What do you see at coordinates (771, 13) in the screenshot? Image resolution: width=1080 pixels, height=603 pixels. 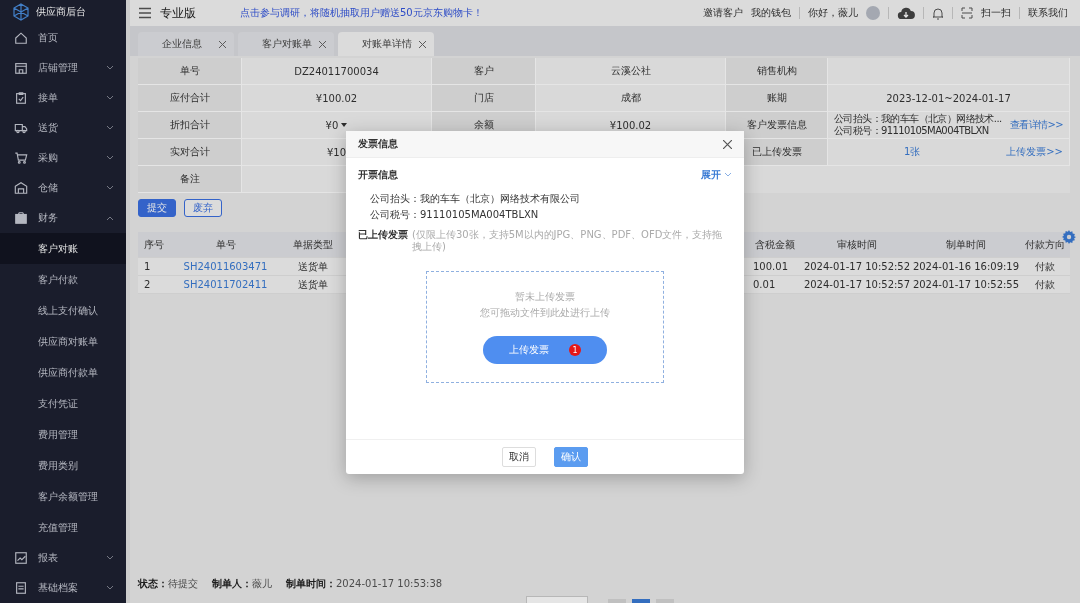 I see `header-link: 我的钱包` at bounding box center [771, 13].